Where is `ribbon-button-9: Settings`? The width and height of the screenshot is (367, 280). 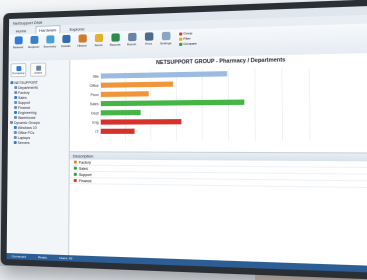 ribbon-button-9: Settings is located at coordinates (166, 42).